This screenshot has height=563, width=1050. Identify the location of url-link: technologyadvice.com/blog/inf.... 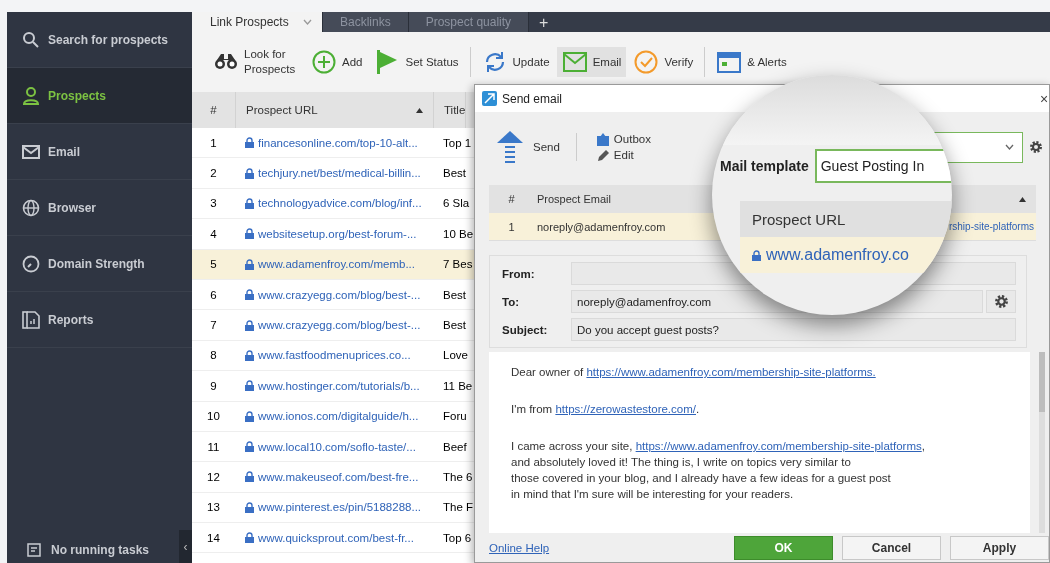
(340, 203).